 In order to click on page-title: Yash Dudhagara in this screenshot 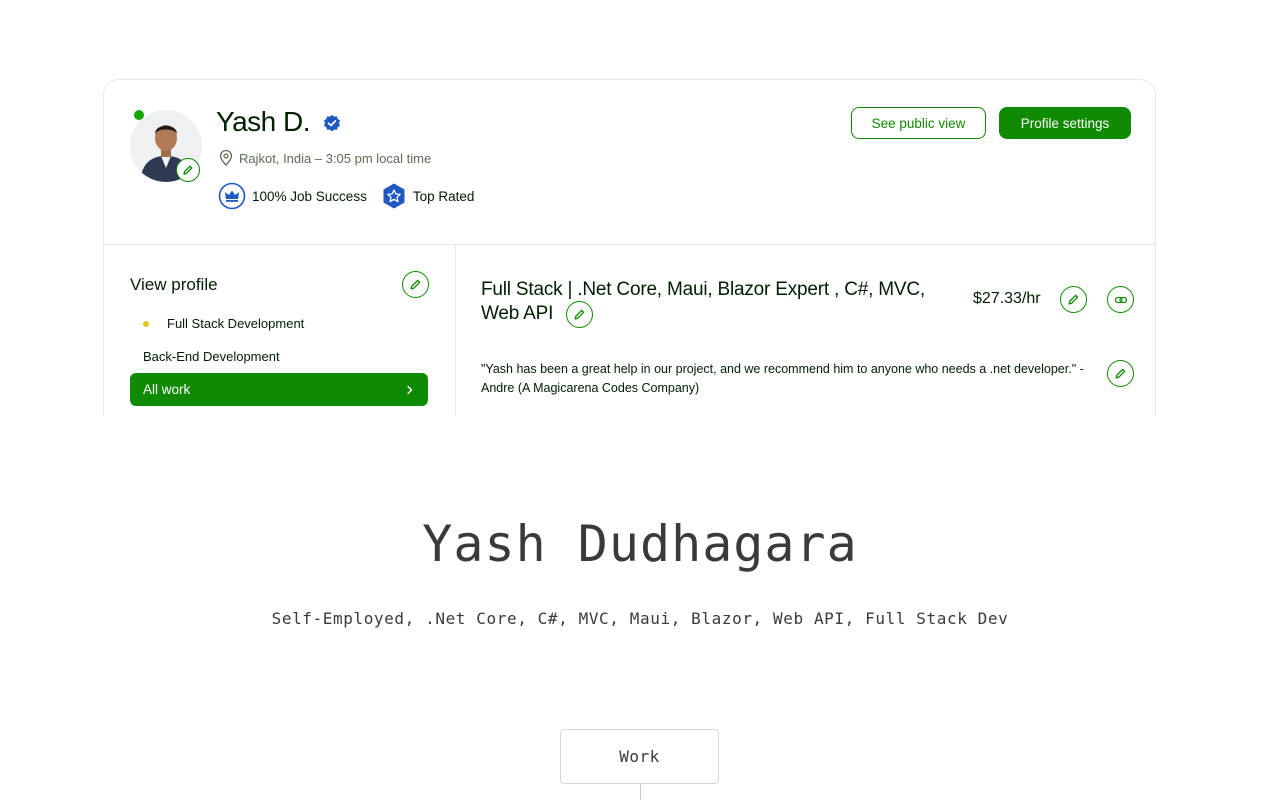, I will do `click(640, 544)`.